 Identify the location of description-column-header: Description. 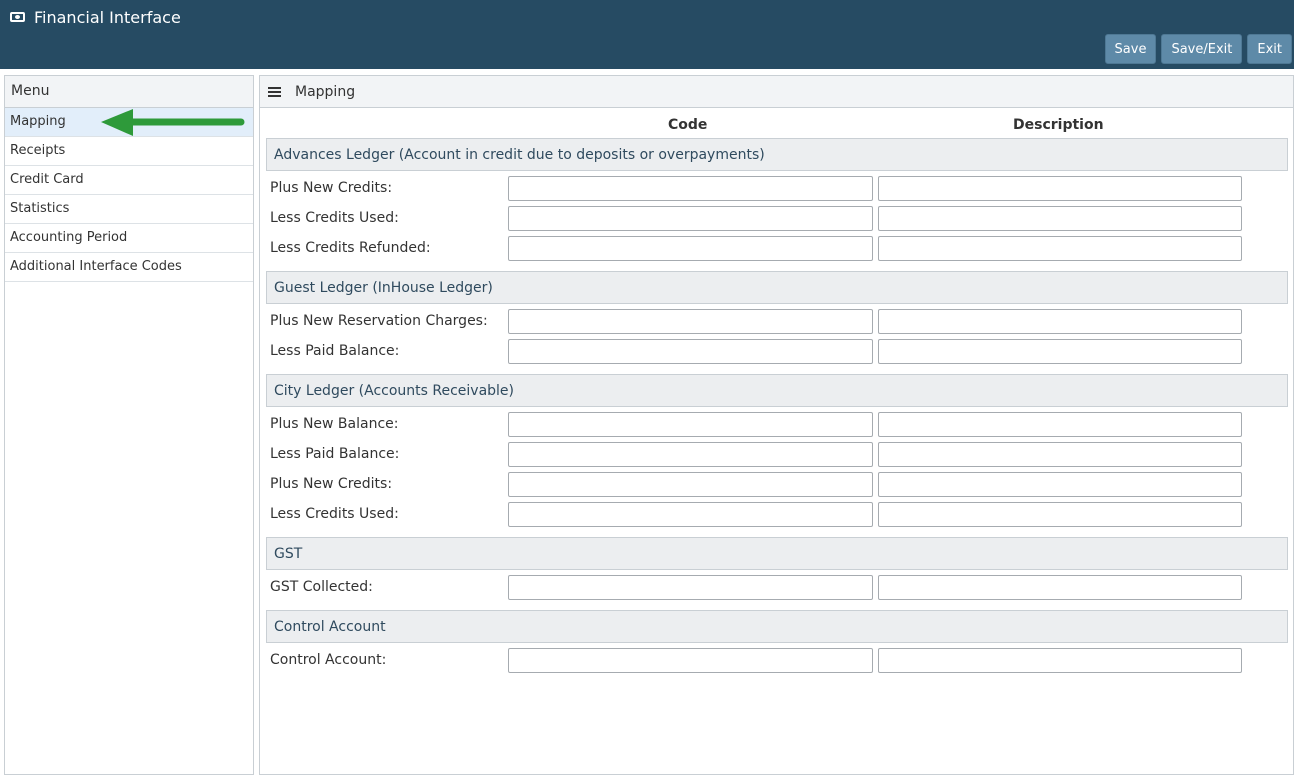
(1058, 125).